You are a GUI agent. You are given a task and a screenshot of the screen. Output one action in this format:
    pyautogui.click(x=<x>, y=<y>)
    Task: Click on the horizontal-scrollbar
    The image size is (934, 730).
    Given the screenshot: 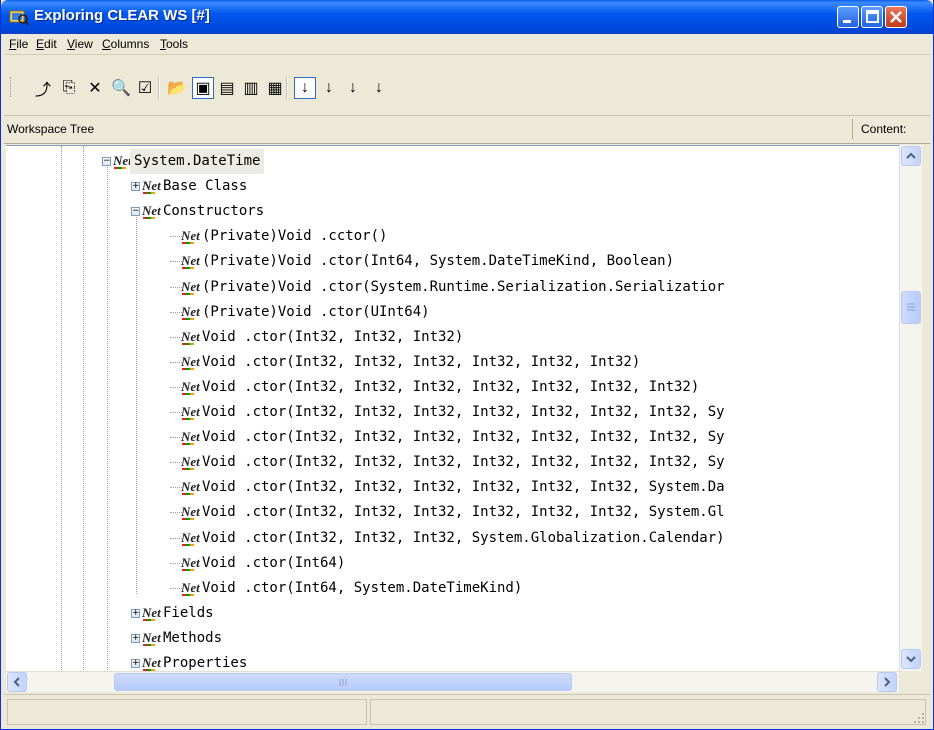 What is the action you would take?
    pyautogui.click(x=452, y=681)
    